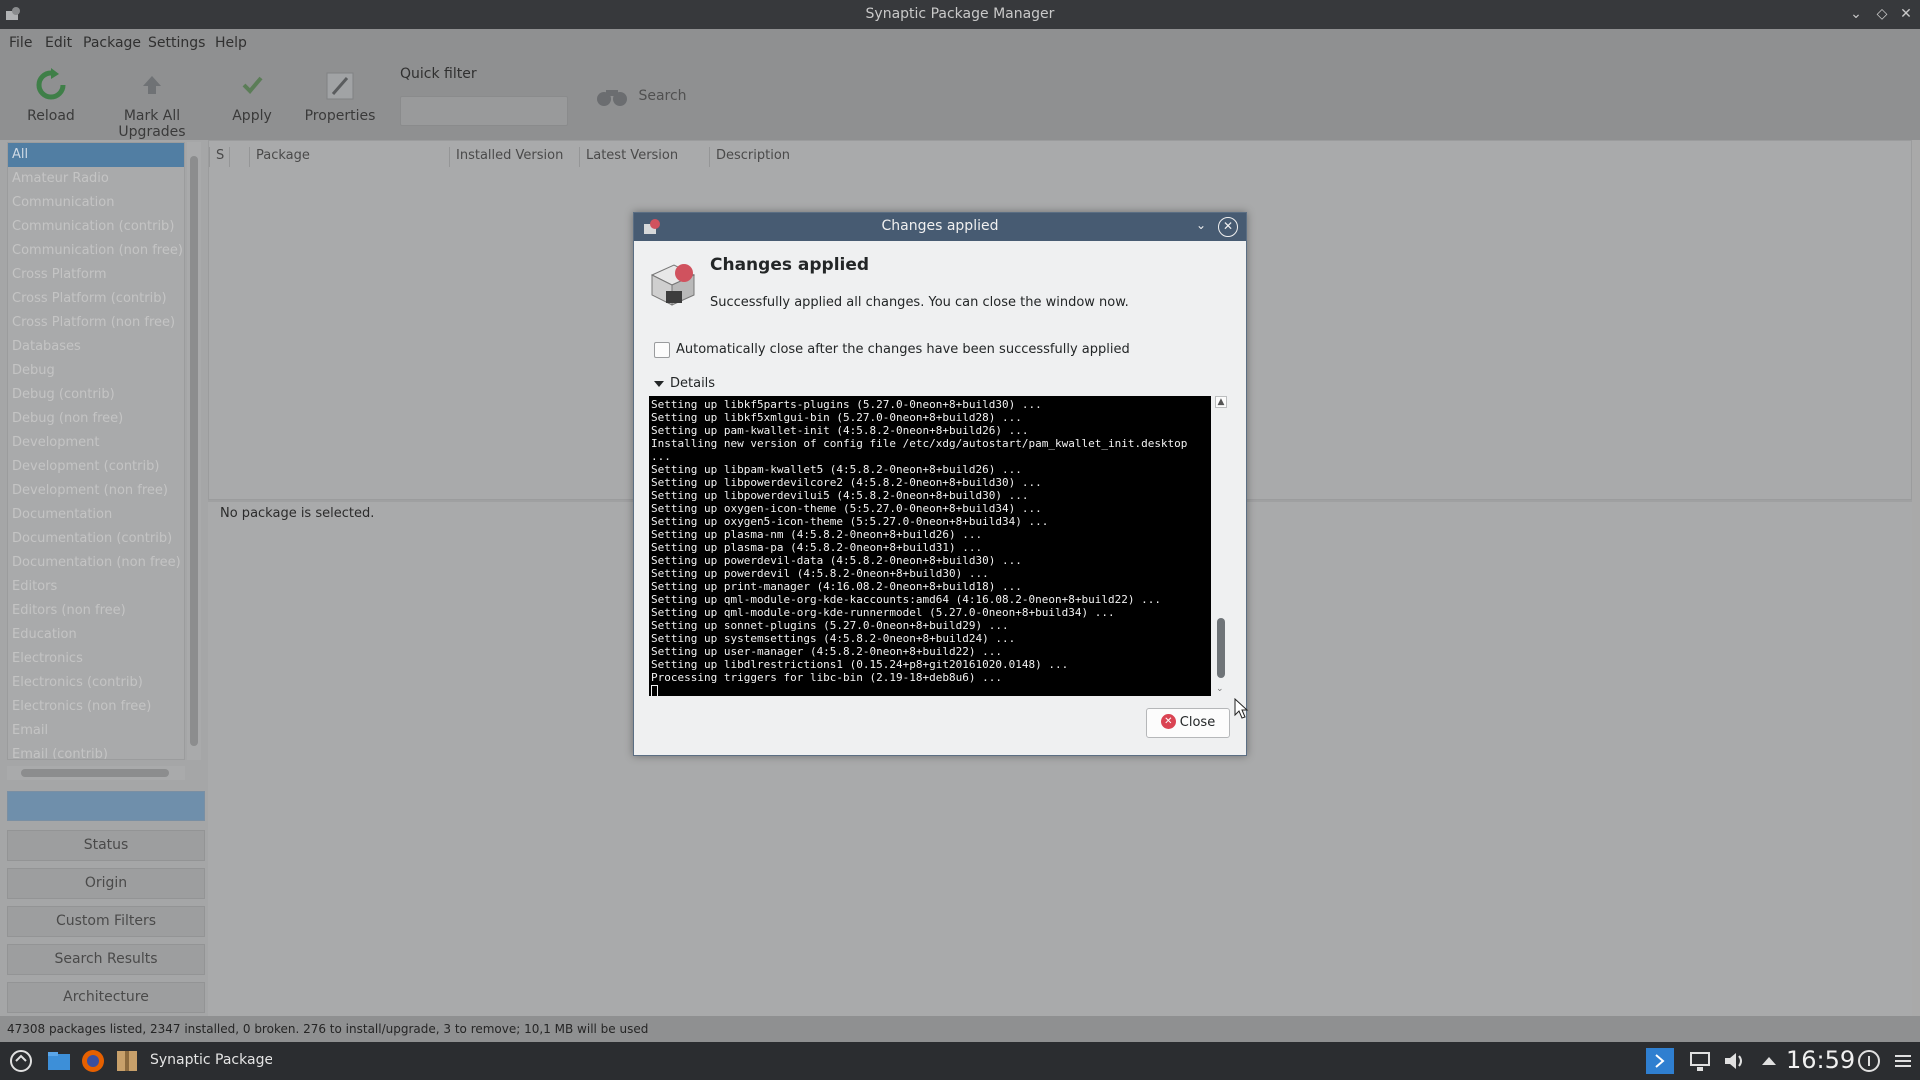 This screenshot has height=1080, width=1920. Describe the element at coordinates (96, 683) in the screenshot. I see `category-item: Electronics (contrib)` at that location.